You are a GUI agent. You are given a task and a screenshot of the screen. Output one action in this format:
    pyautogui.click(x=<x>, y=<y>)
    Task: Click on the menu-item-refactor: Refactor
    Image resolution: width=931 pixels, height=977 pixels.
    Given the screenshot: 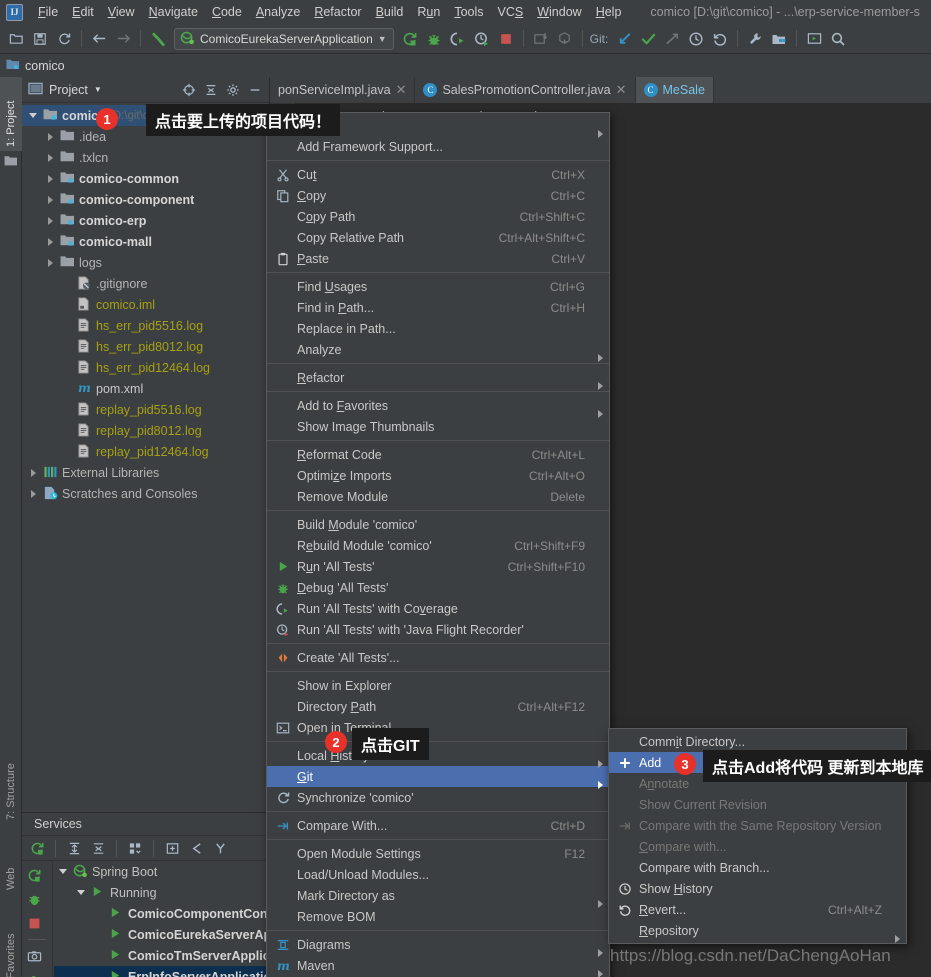 What is the action you would take?
    pyautogui.click(x=438, y=378)
    